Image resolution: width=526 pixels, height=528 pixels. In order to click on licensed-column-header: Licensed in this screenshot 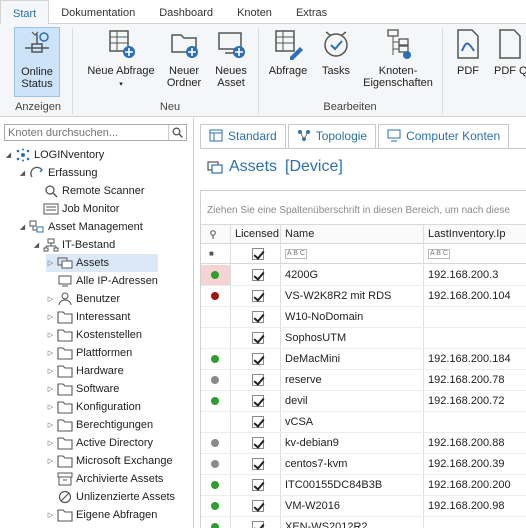, I will do `click(256, 234)`.